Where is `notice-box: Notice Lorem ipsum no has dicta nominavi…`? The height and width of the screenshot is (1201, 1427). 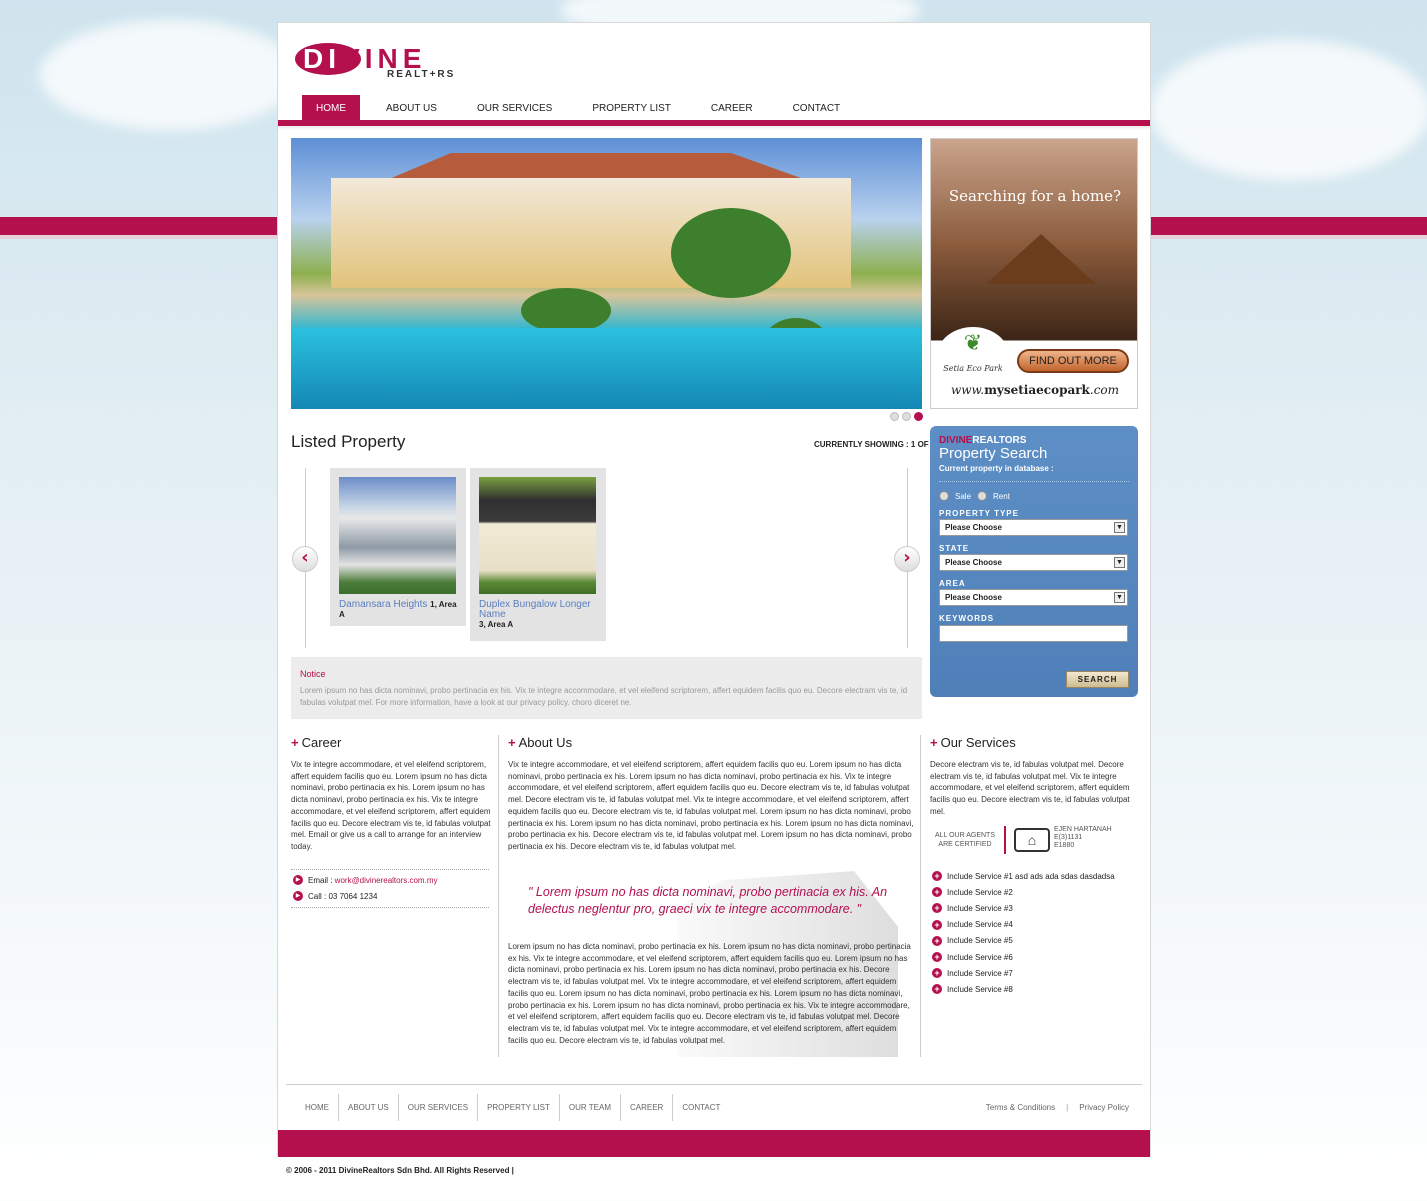
notice-box: Notice Lorem ipsum no has dicta nominavi… is located at coordinates (606, 688).